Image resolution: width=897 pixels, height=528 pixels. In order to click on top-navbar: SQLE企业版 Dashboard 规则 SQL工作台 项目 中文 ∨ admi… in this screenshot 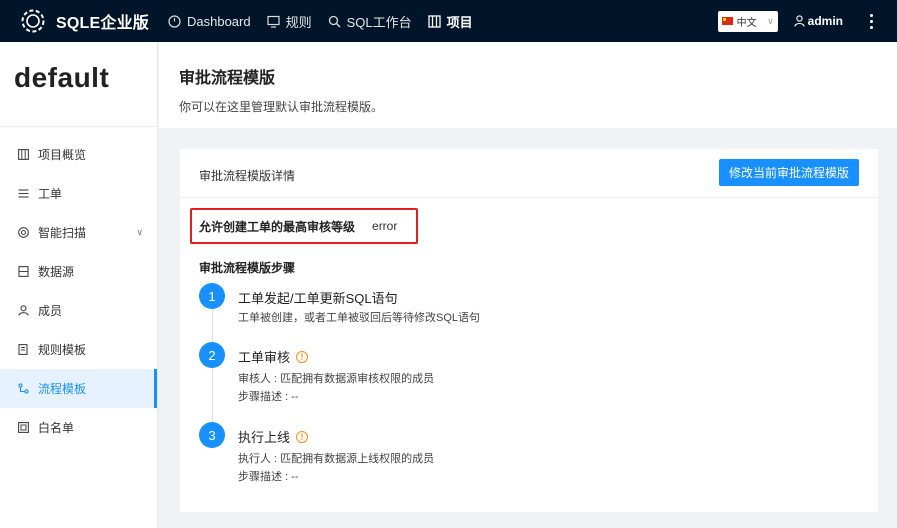, I will do `click(448, 21)`.